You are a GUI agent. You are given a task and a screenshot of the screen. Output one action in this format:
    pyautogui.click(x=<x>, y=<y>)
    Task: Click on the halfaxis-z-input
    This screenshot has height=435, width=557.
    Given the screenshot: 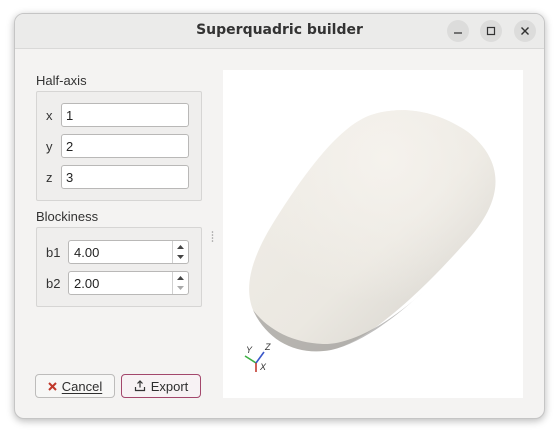 What is the action you would take?
    pyautogui.click(x=125, y=177)
    